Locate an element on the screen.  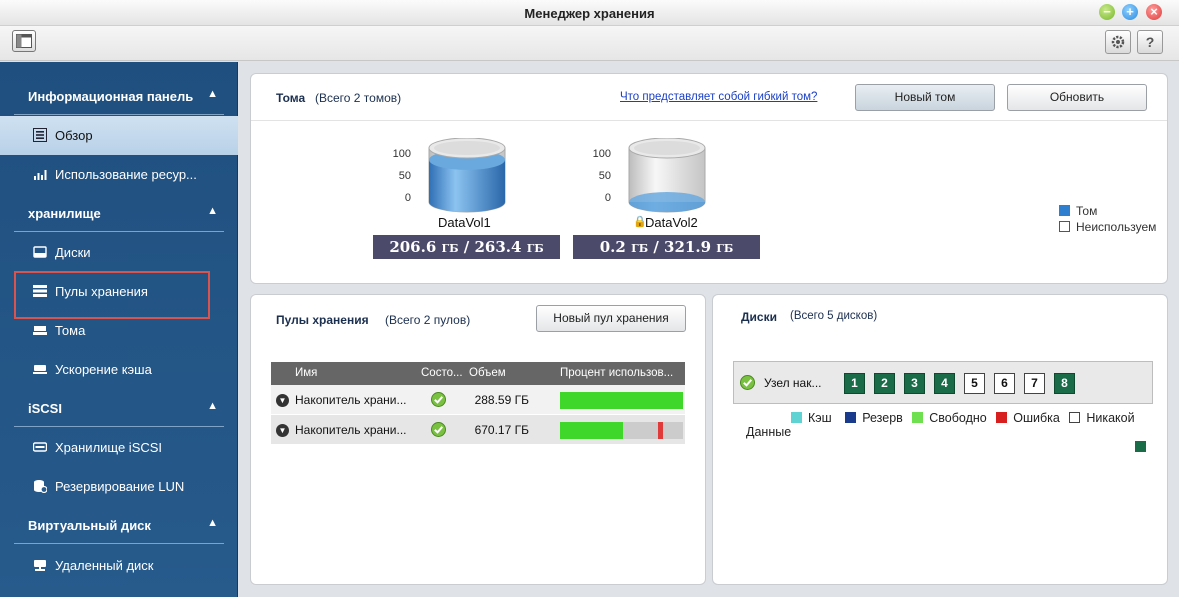
sidebar-item-overview: Обзор is located at coordinates (119, 135).